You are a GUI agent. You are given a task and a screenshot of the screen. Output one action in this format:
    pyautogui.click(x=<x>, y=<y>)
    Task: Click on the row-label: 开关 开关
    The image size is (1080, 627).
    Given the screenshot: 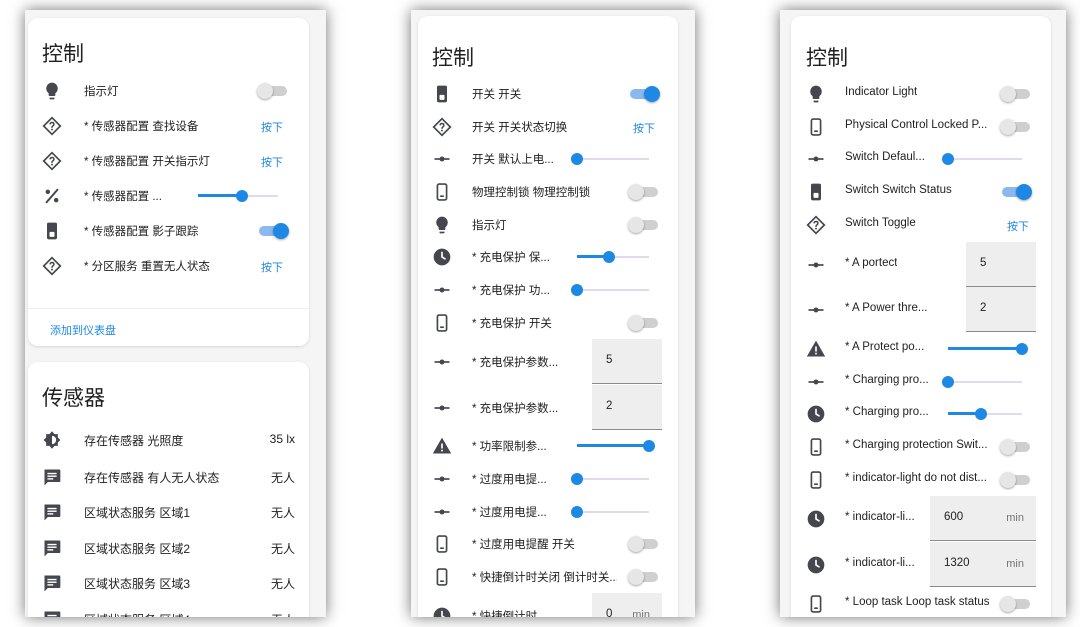 What is the action you would take?
    pyautogui.click(x=497, y=95)
    